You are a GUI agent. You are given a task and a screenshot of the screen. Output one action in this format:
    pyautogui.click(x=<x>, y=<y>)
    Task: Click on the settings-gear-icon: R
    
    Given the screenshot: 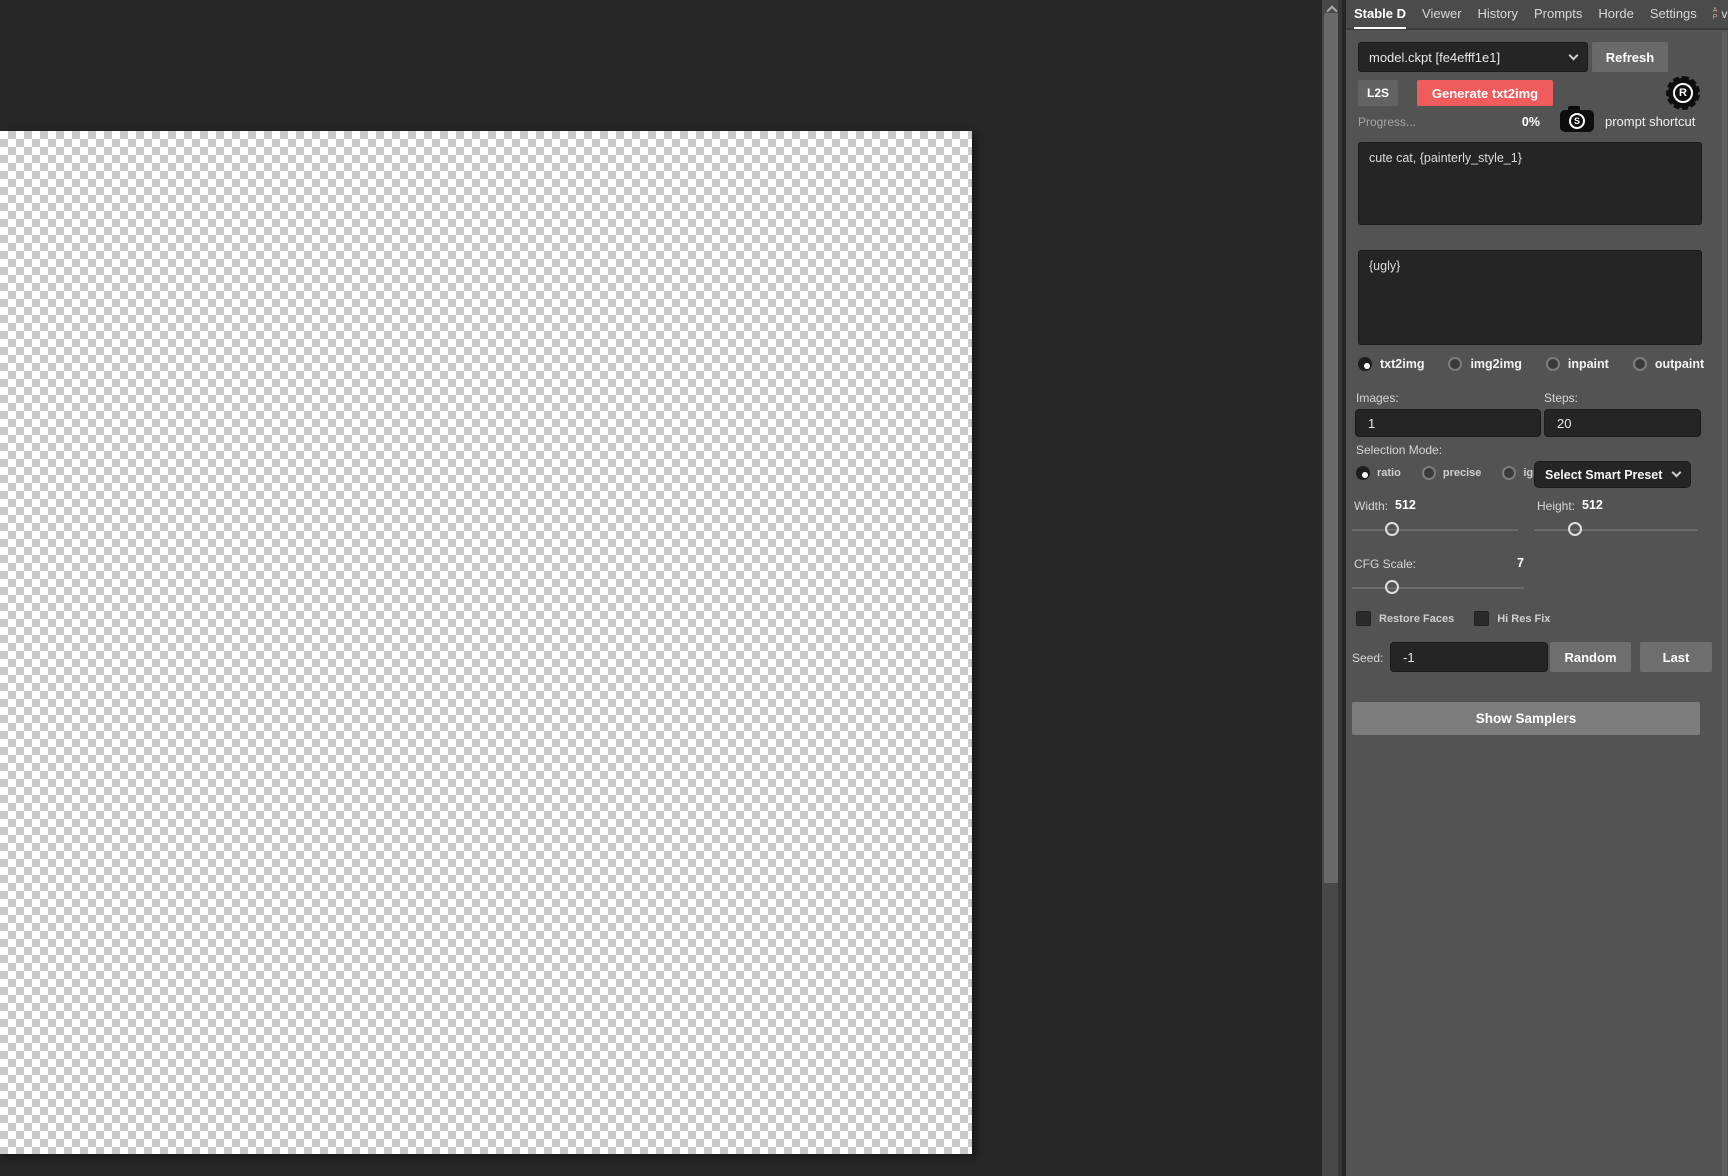 What is the action you would take?
    pyautogui.click(x=1683, y=93)
    